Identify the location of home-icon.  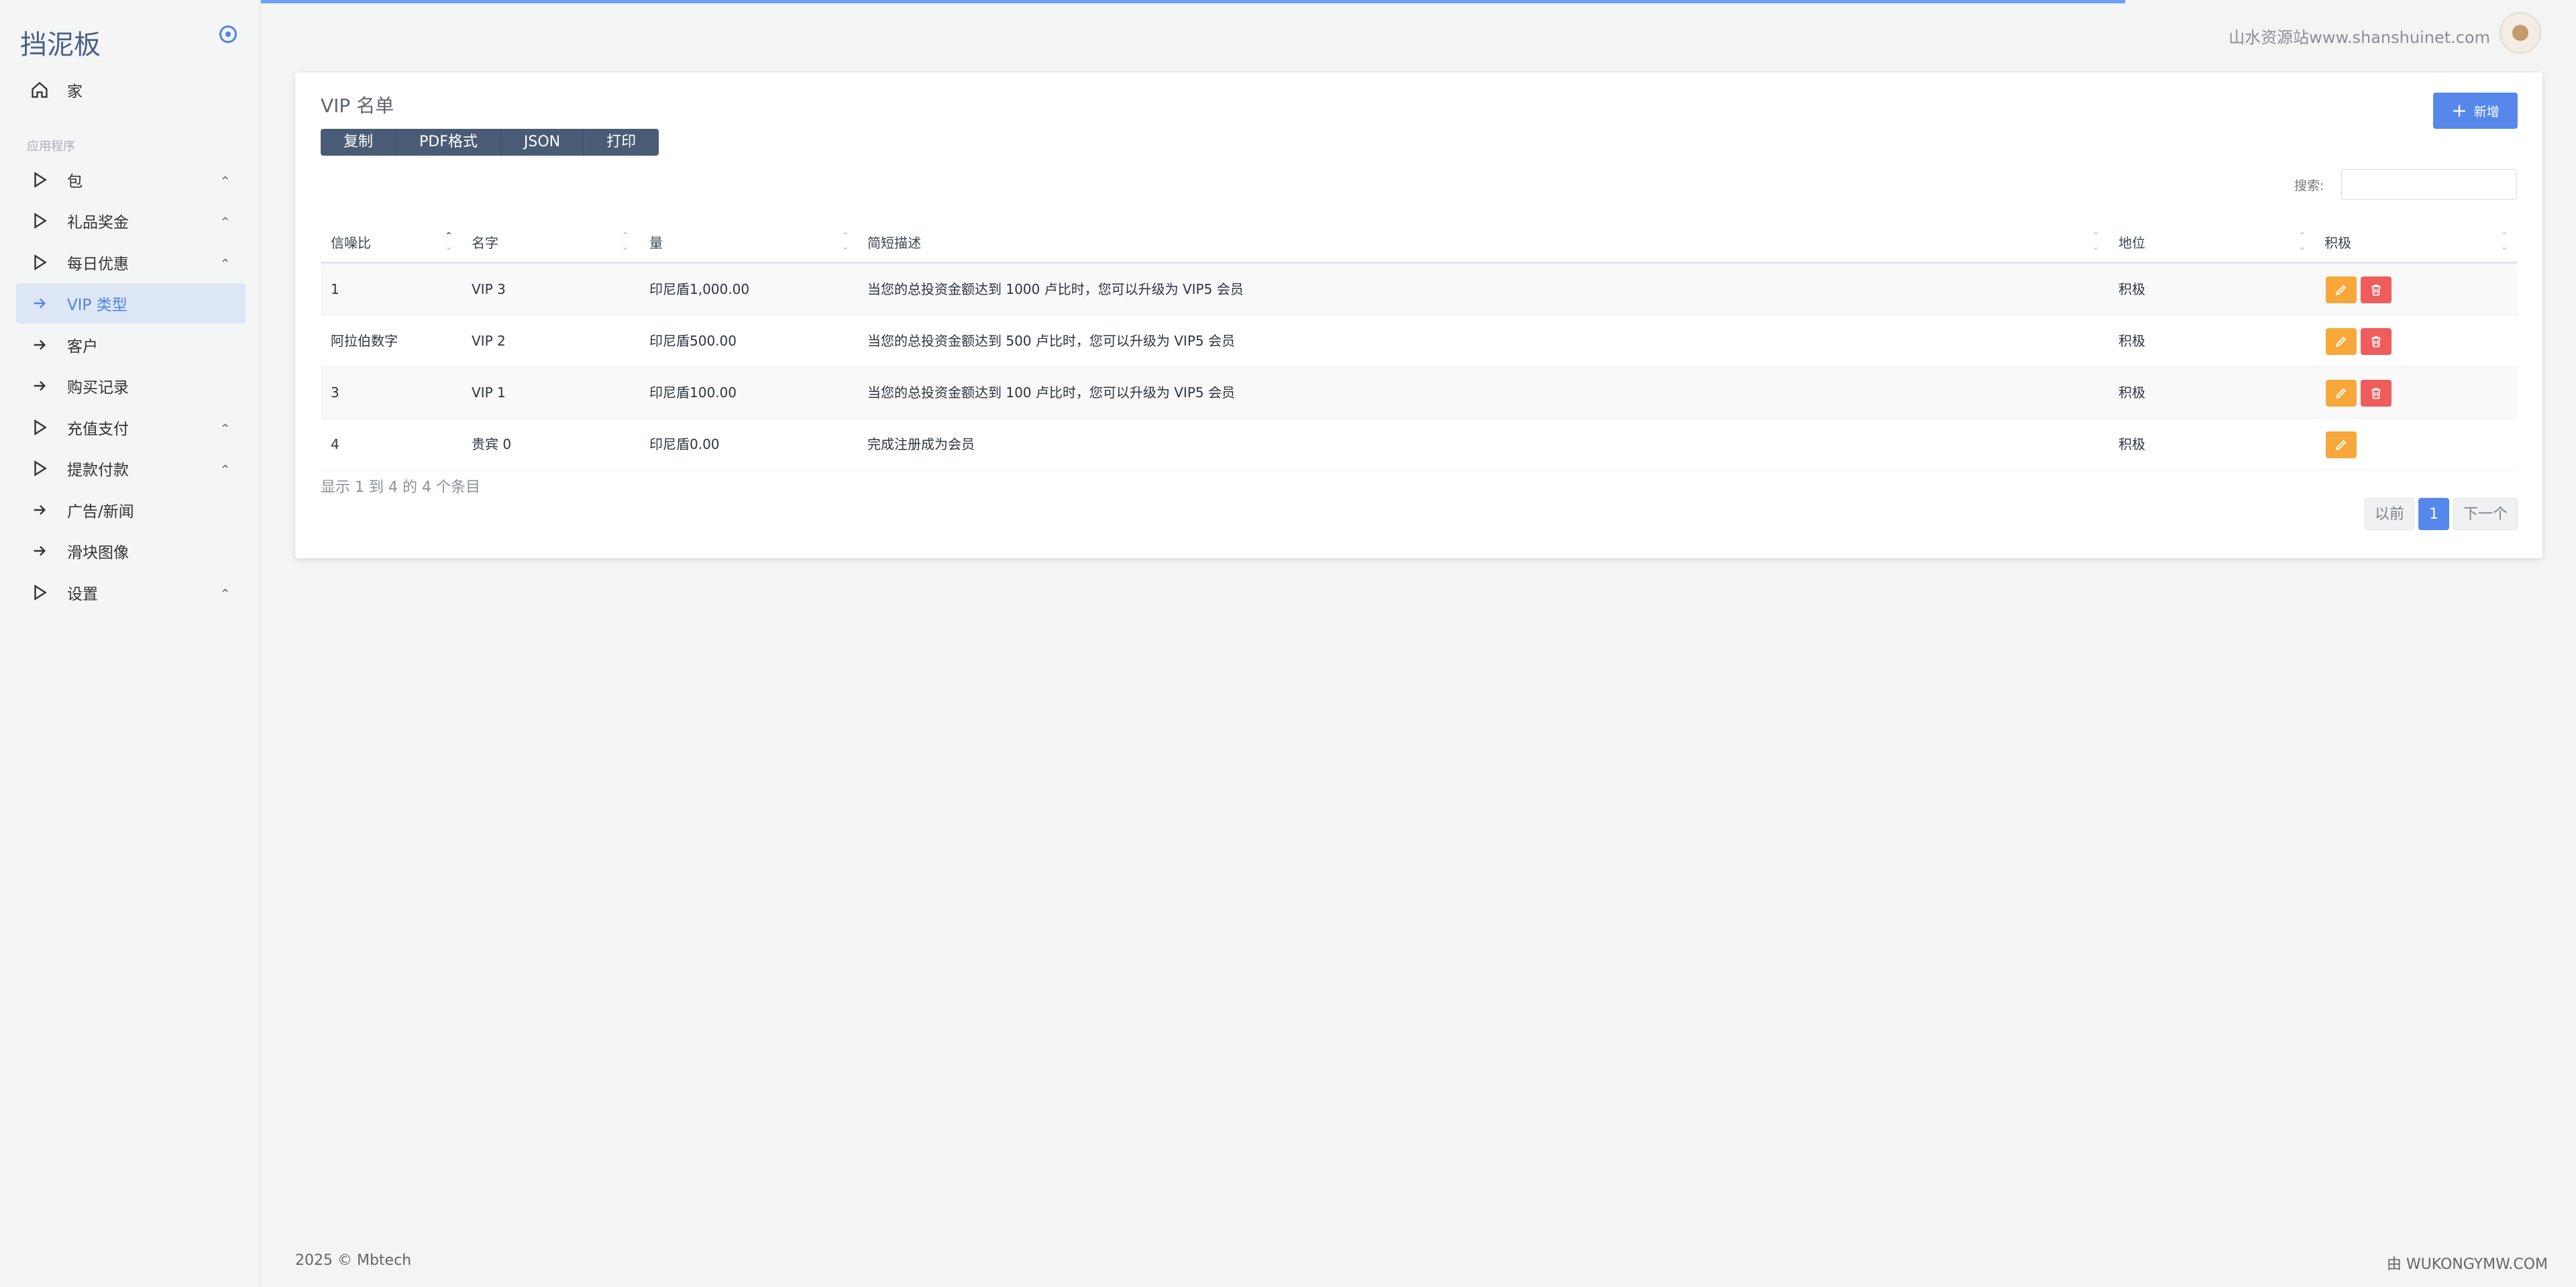
(40, 90).